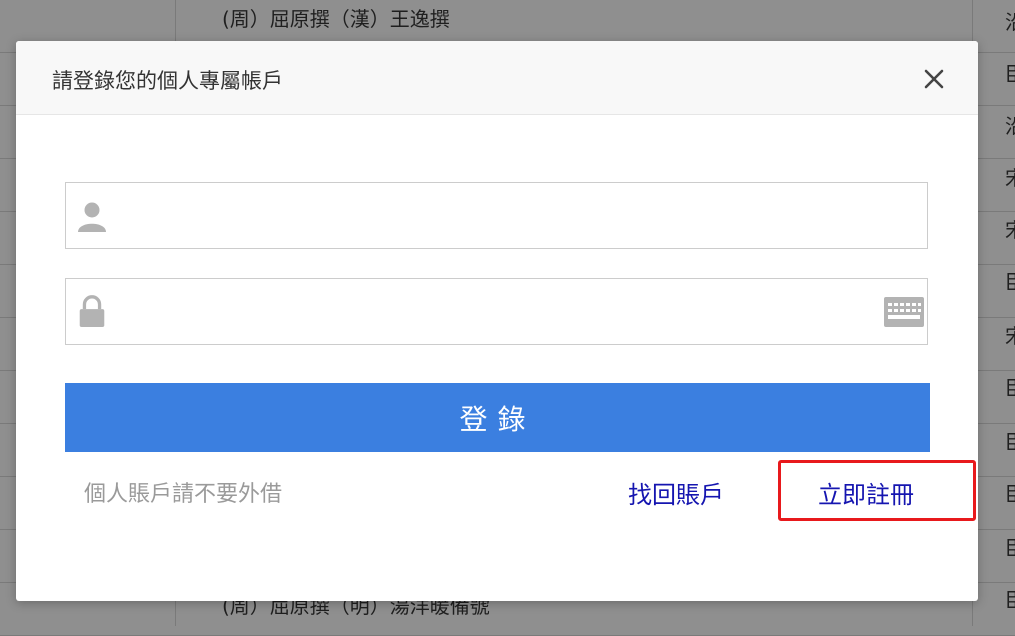 The height and width of the screenshot is (636, 1015). Describe the element at coordinates (497, 78) in the screenshot. I see `modal-header: 請登錄您的個人專屬帳戶` at that location.